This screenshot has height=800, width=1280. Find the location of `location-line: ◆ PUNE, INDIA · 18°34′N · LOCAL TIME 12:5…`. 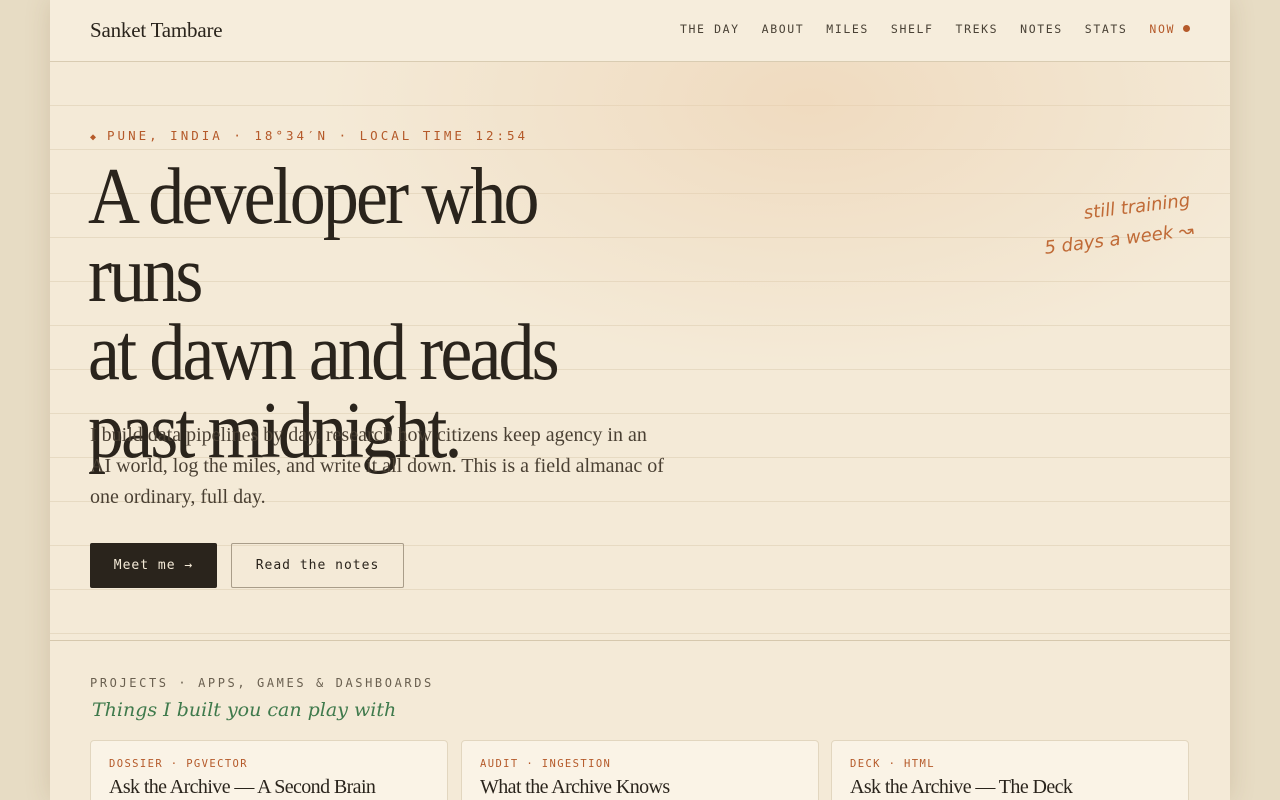

location-line: ◆ PUNE, INDIA · 18°34′N · LOCAL TIME 12:5… is located at coordinates (309, 135).